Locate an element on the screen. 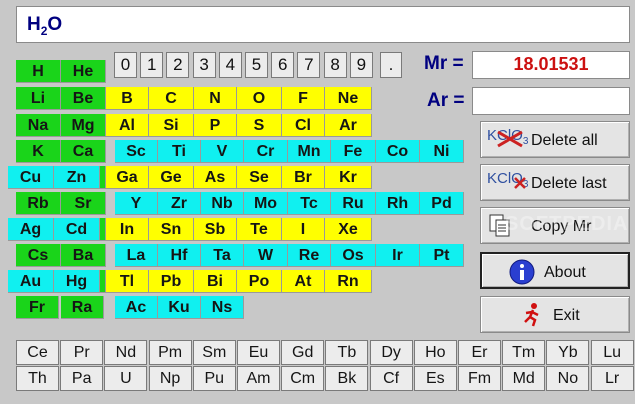 Image resolution: width=635 pixels, height=404 pixels. element-o: O is located at coordinates (259, 98).